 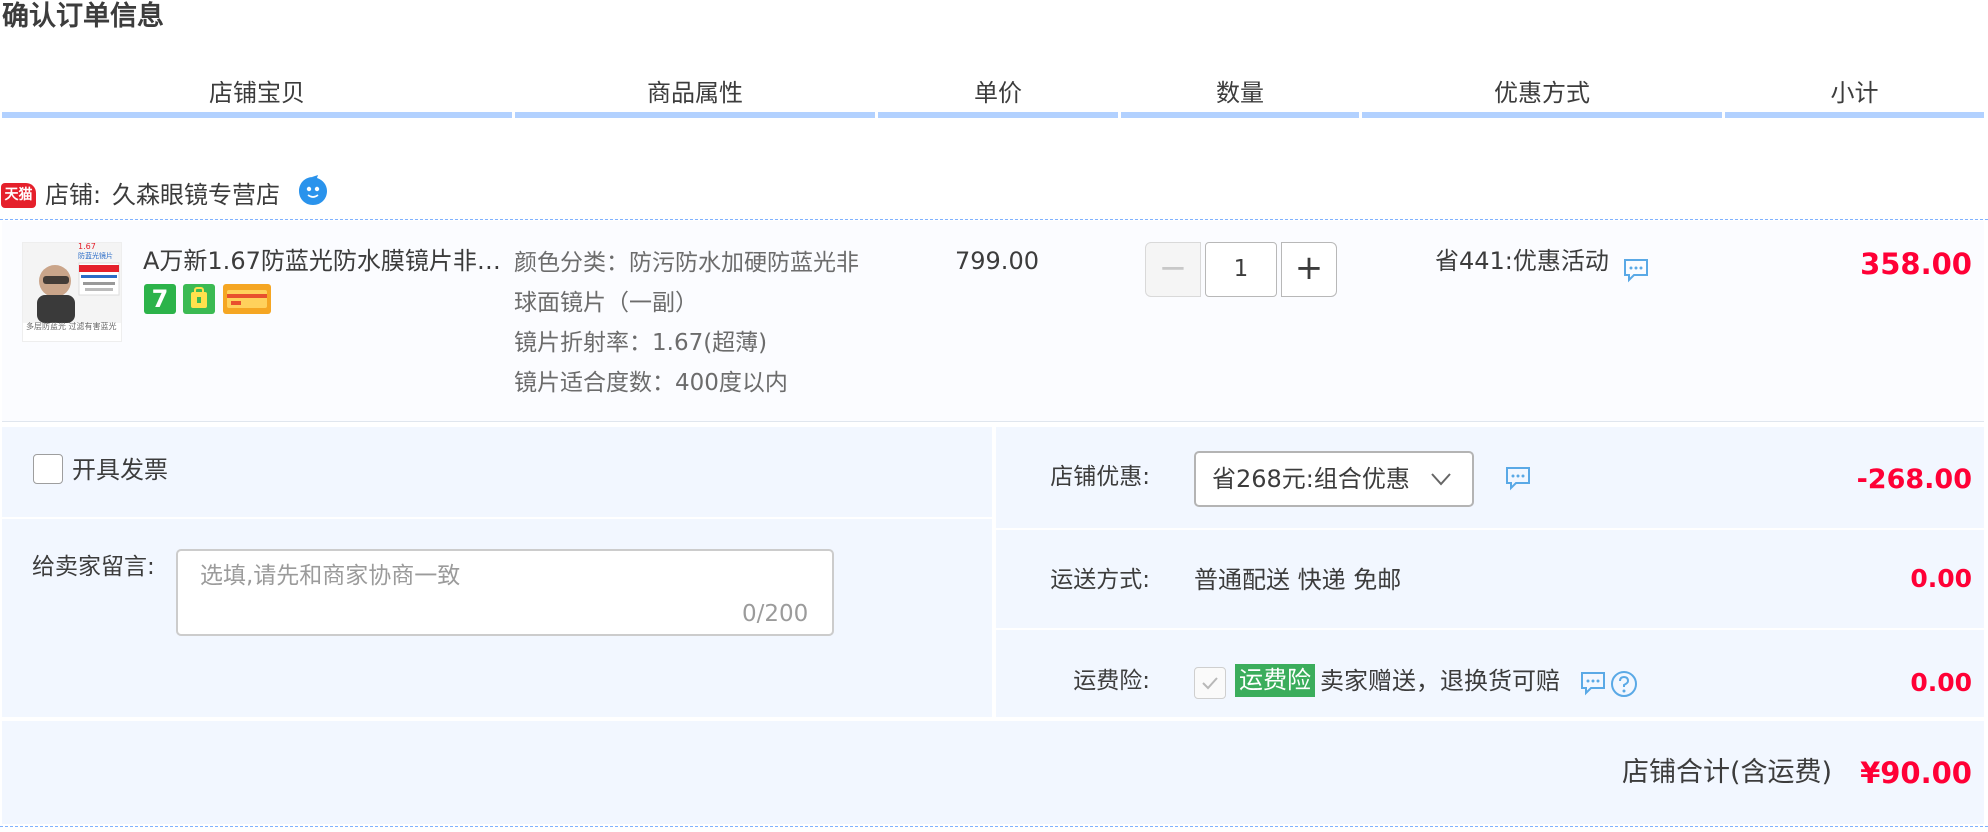 What do you see at coordinates (994, 219) in the screenshot?
I see `shop-divider` at bounding box center [994, 219].